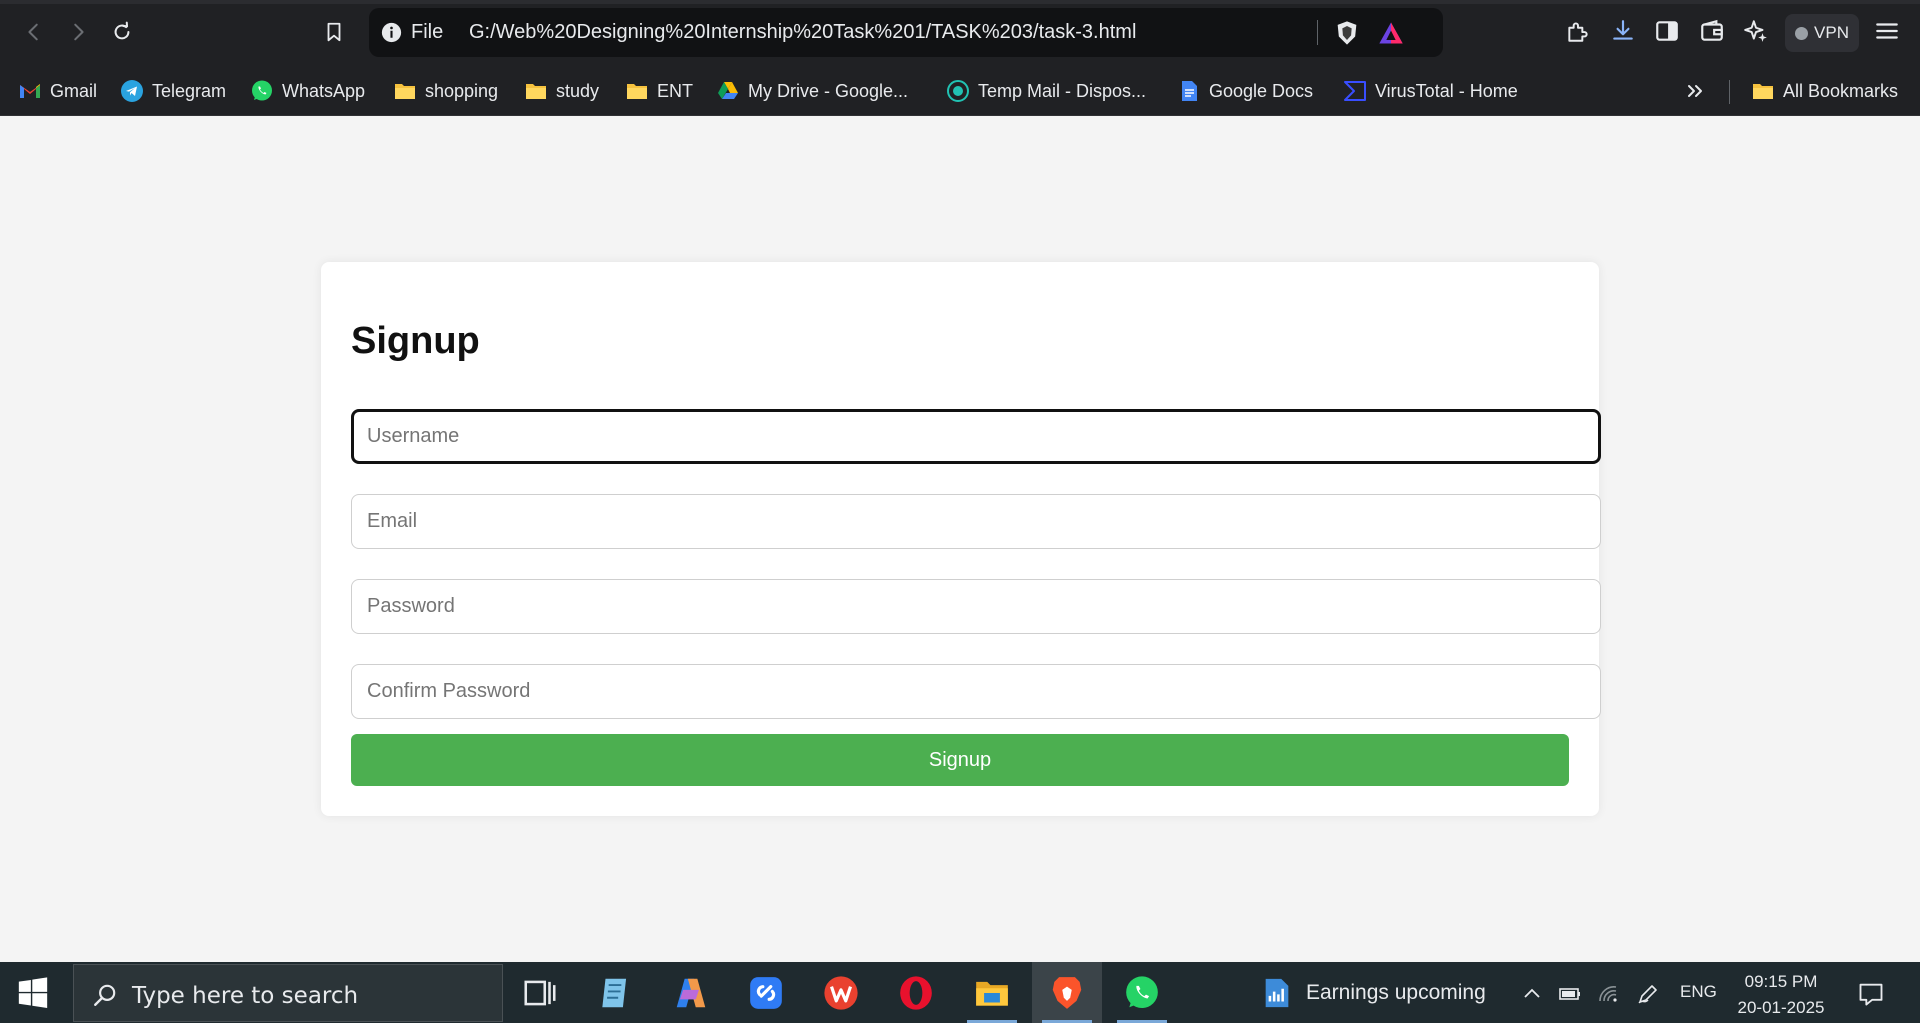 The height and width of the screenshot is (1023, 1920). What do you see at coordinates (415, 341) in the screenshot?
I see `signup-title: Signup` at bounding box center [415, 341].